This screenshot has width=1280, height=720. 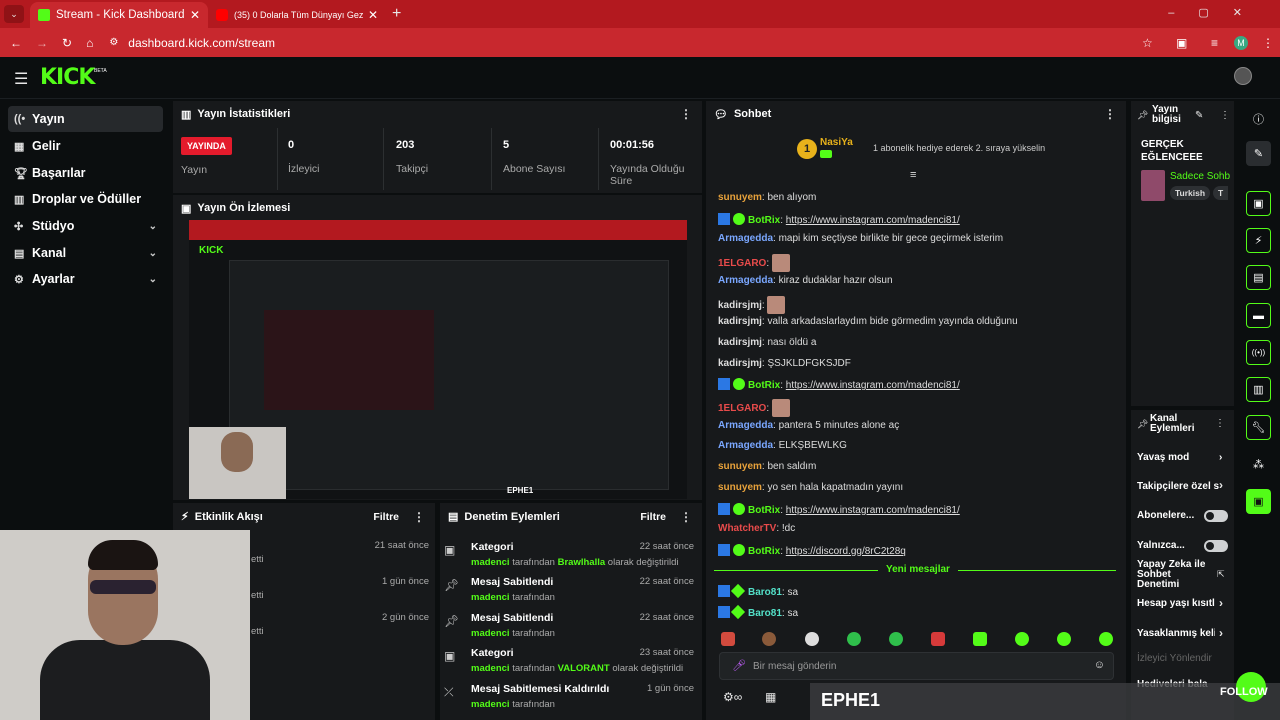 What do you see at coordinates (1214, 43) in the screenshot?
I see `media-icon: ≡` at bounding box center [1214, 43].